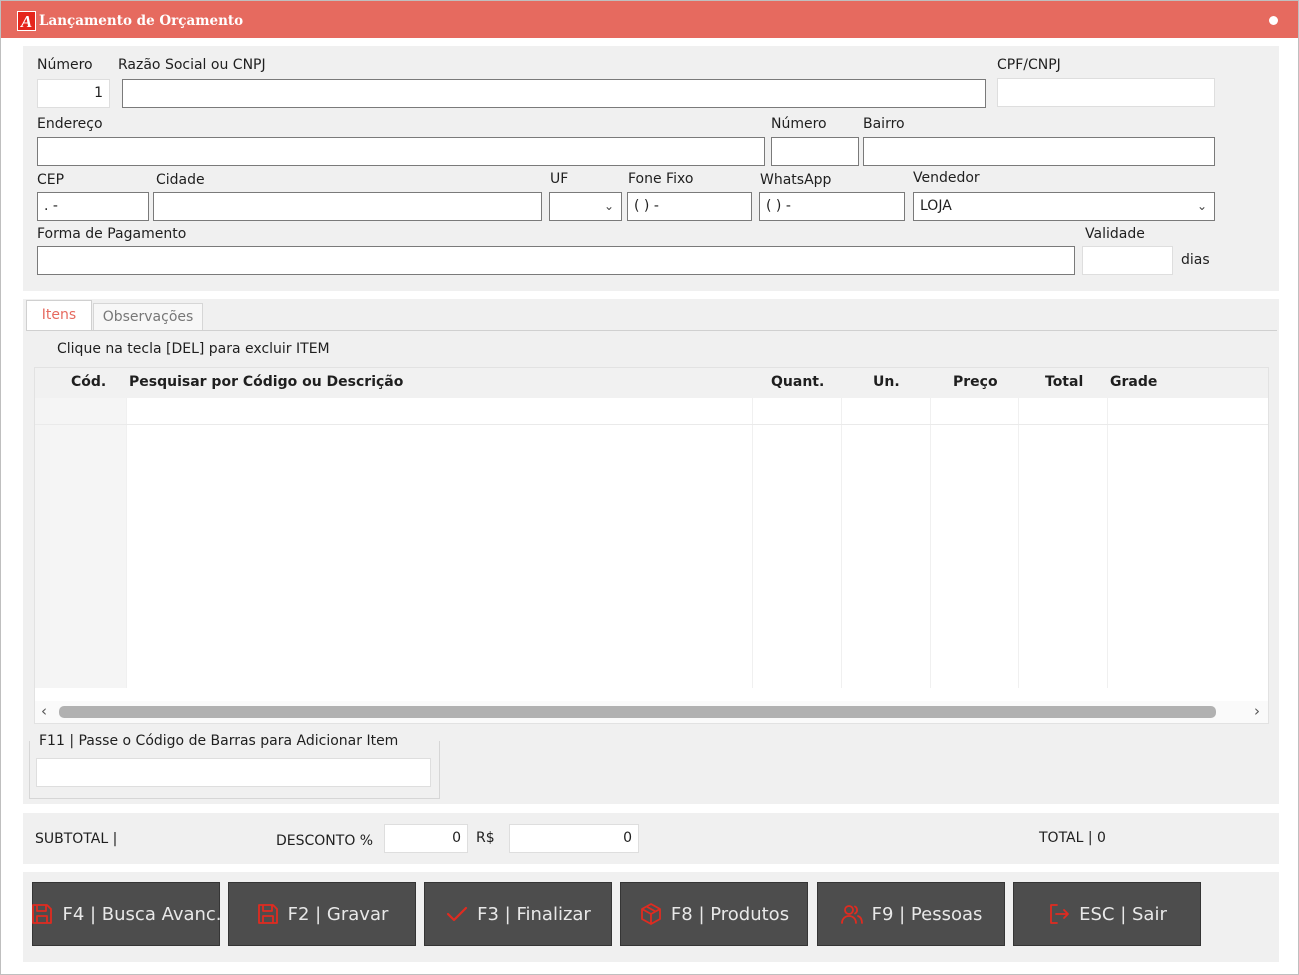 Image resolution: width=1299 pixels, height=975 pixels. I want to click on scroll-right-icon: ›, so click(1257, 711).